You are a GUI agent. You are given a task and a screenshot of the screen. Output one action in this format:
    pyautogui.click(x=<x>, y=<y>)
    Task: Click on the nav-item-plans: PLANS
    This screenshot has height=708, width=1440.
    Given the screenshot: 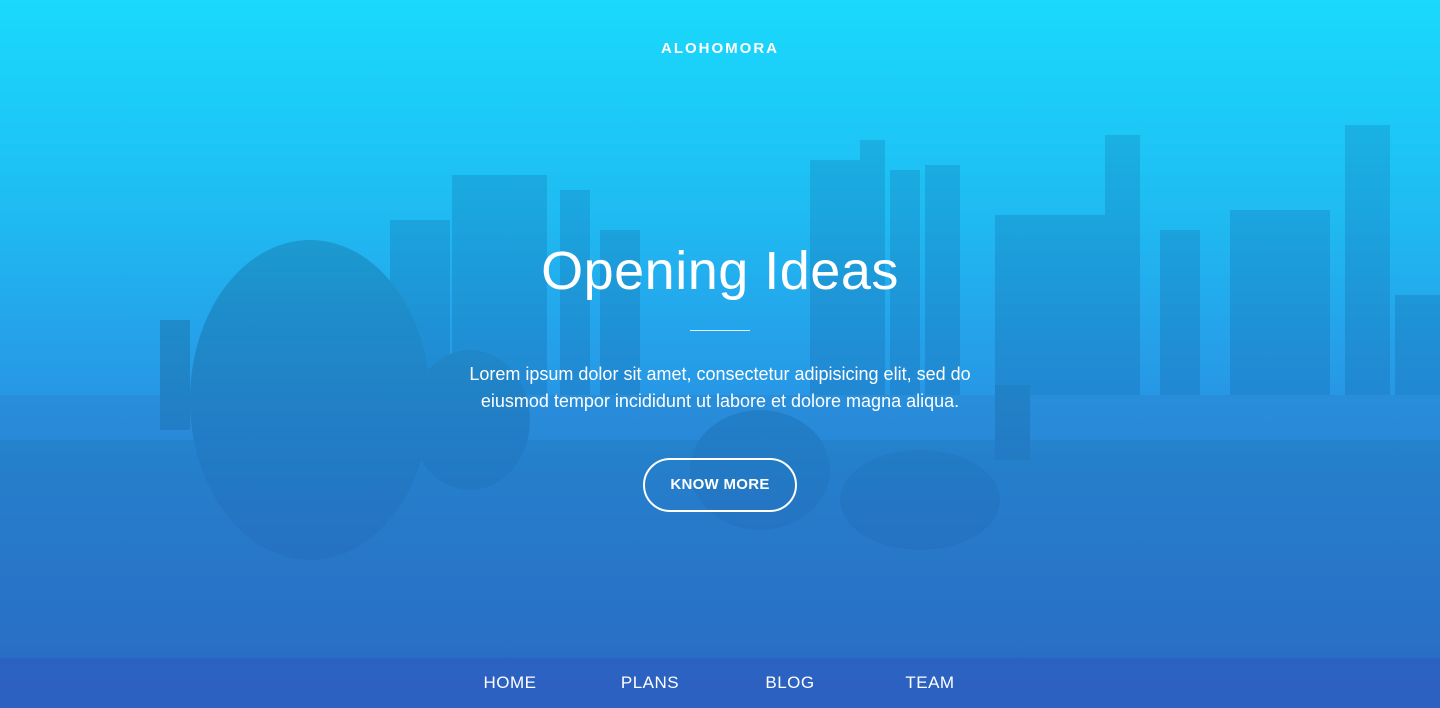 What is the action you would take?
    pyautogui.click(x=650, y=683)
    